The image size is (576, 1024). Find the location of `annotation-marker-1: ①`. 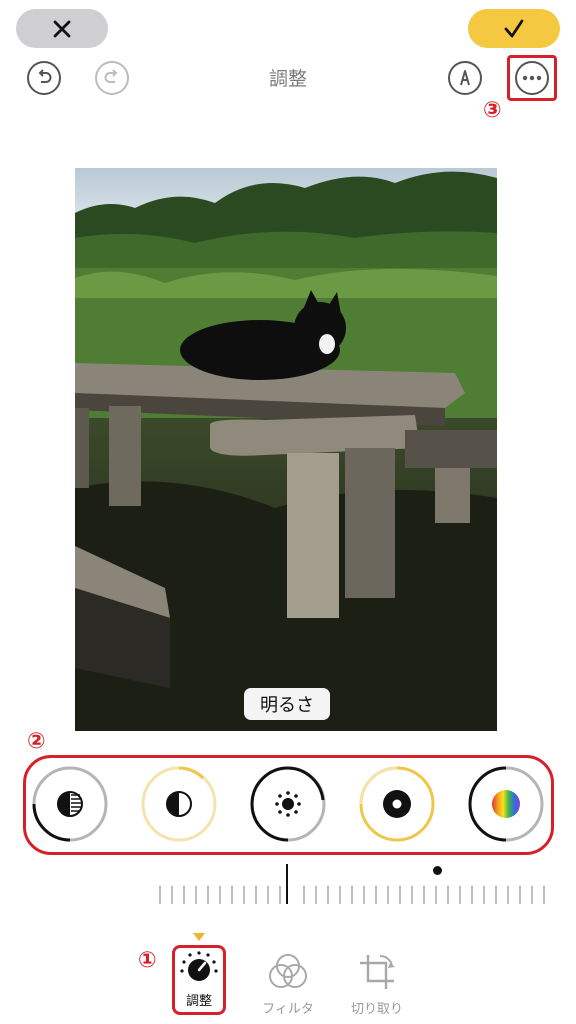

annotation-marker-1: ① is located at coordinates (147, 960).